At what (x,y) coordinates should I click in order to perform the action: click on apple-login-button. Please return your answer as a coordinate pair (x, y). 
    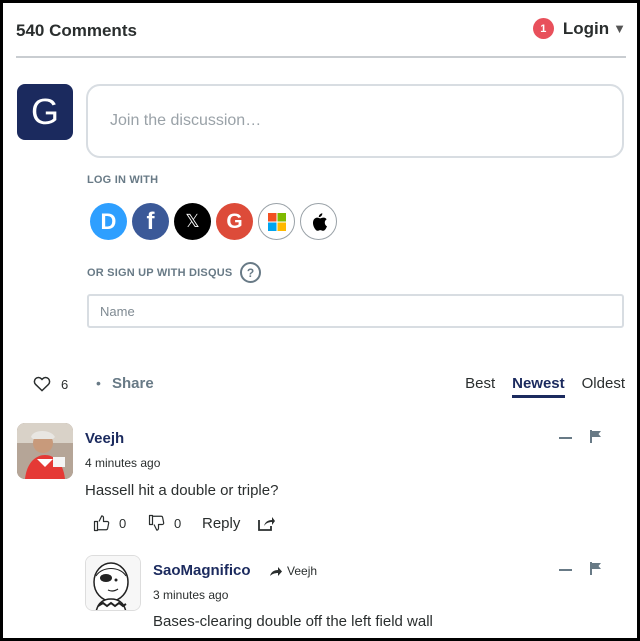
    Looking at the image, I should click on (318, 221).